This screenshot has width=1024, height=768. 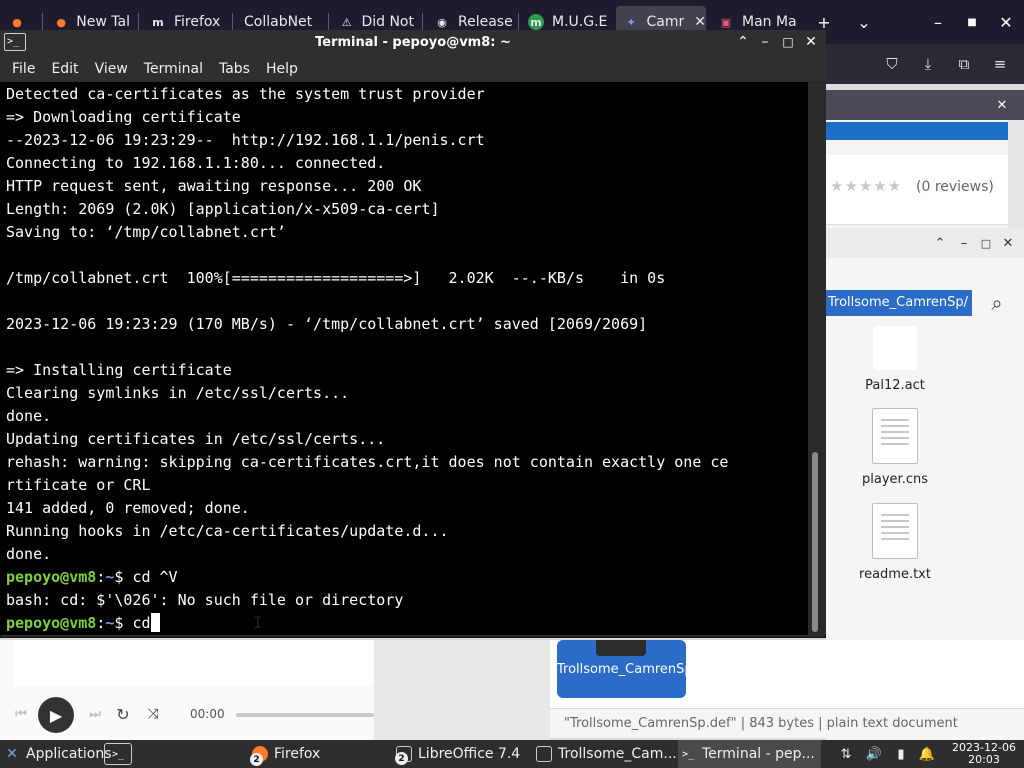 I want to click on window-title: Terminal - pepoyo@vm8: ~, so click(x=413, y=42).